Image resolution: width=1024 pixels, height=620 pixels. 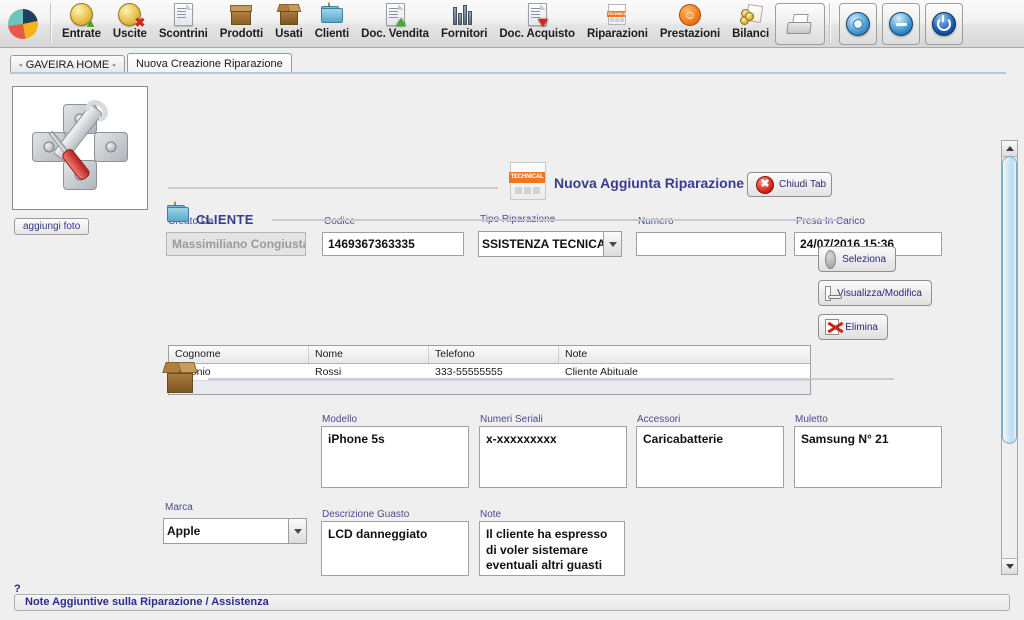 What do you see at coordinates (179, 507) in the screenshot?
I see `label-marca: Marca` at bounding box center [179, 507].